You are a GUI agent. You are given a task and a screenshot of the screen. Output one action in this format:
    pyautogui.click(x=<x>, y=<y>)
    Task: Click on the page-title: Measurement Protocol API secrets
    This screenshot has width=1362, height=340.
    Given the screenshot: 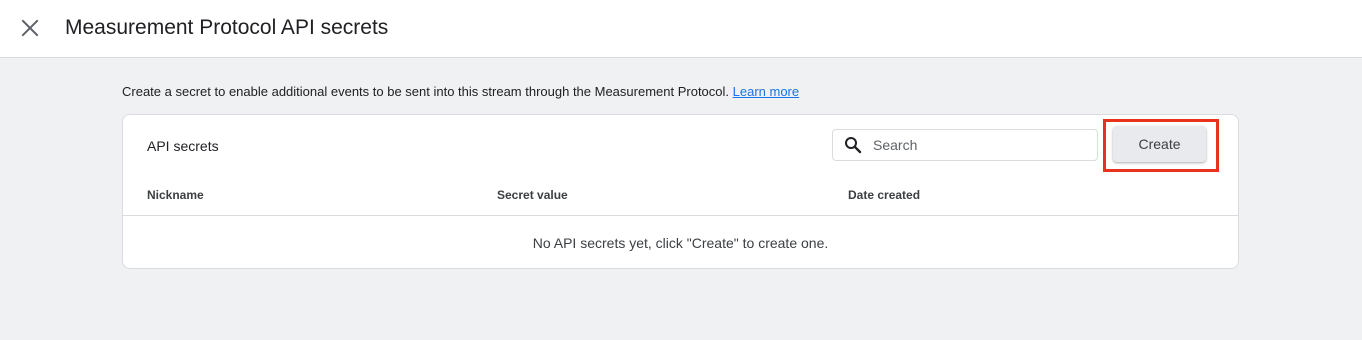 What is the action you would take?
    pyautogui.click(x=227, y=27)
    